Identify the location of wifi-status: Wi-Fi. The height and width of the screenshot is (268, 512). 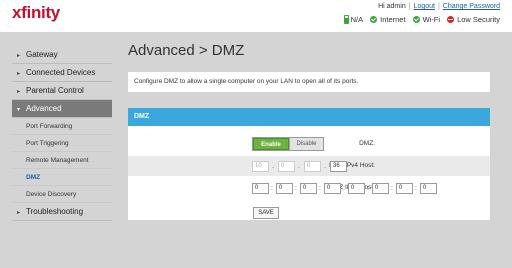
(426, 19).